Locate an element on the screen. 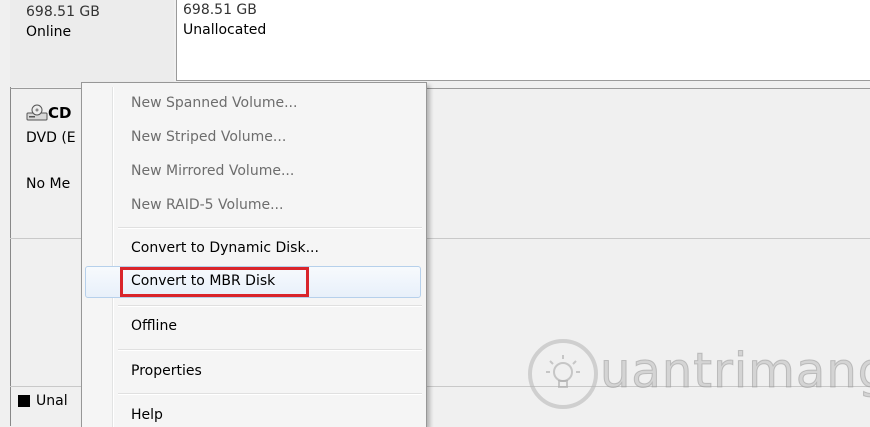  partition-status: Unallocated is located at coordinates (225, 30).